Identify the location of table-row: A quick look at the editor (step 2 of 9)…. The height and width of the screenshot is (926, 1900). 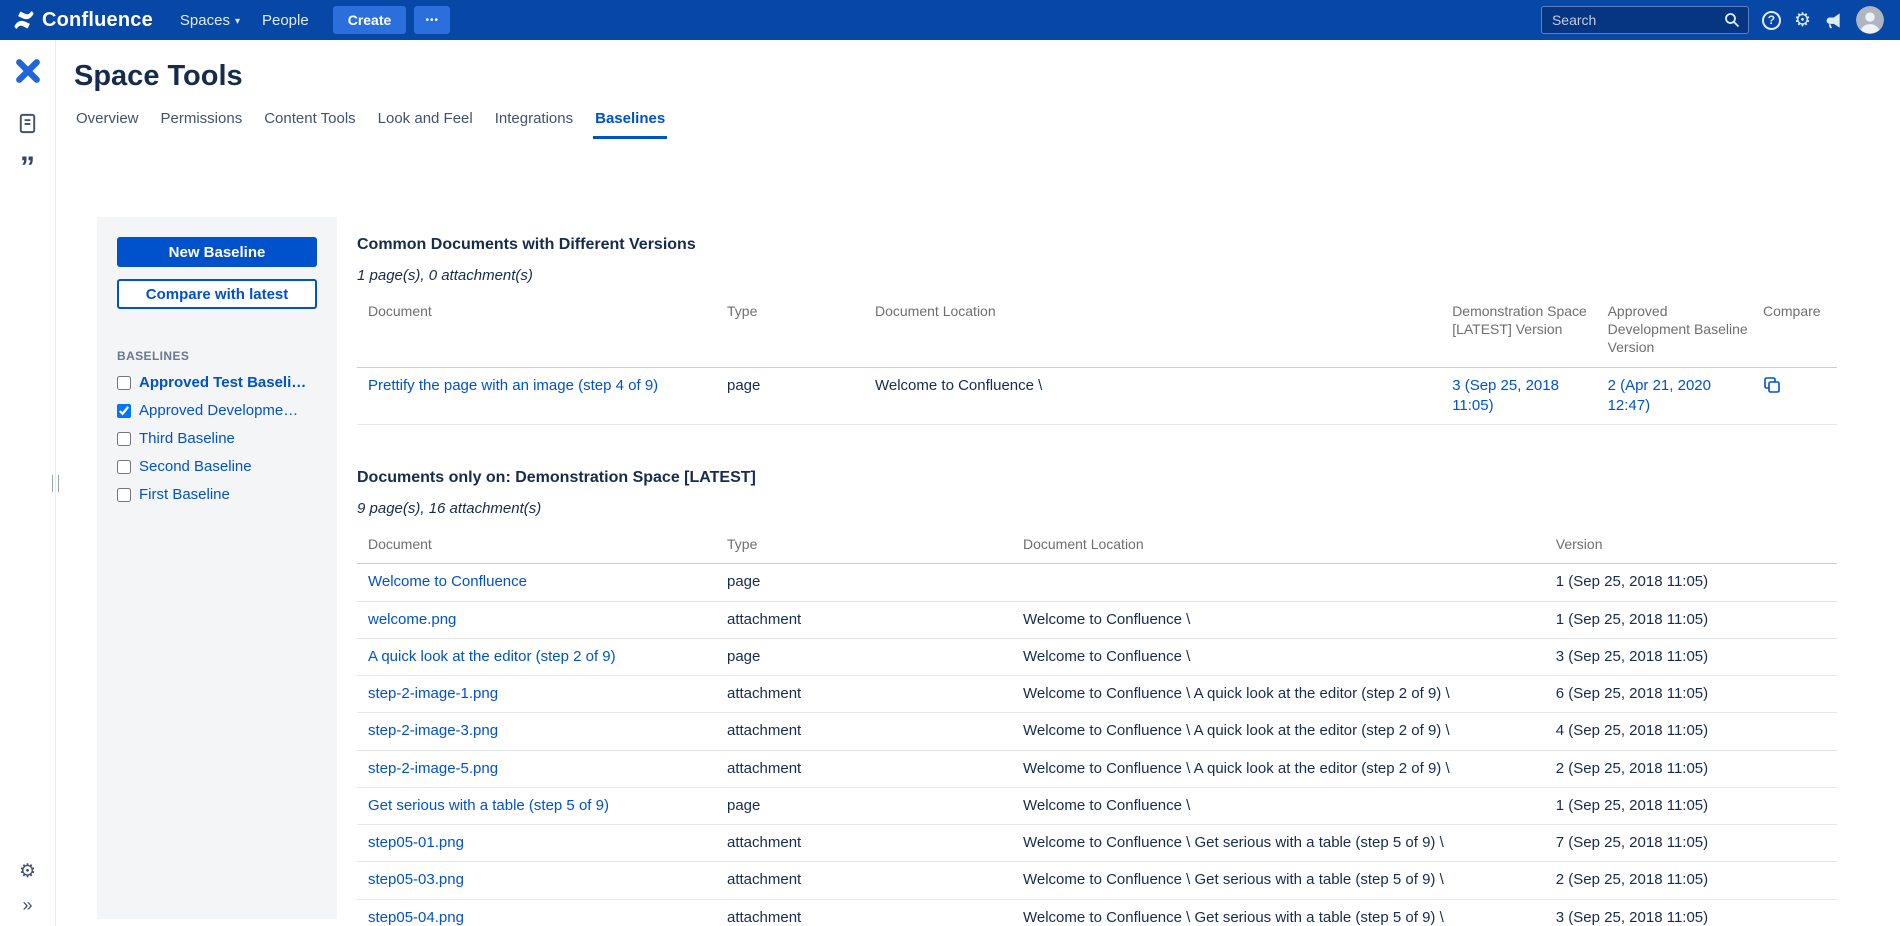
(1097, 657).